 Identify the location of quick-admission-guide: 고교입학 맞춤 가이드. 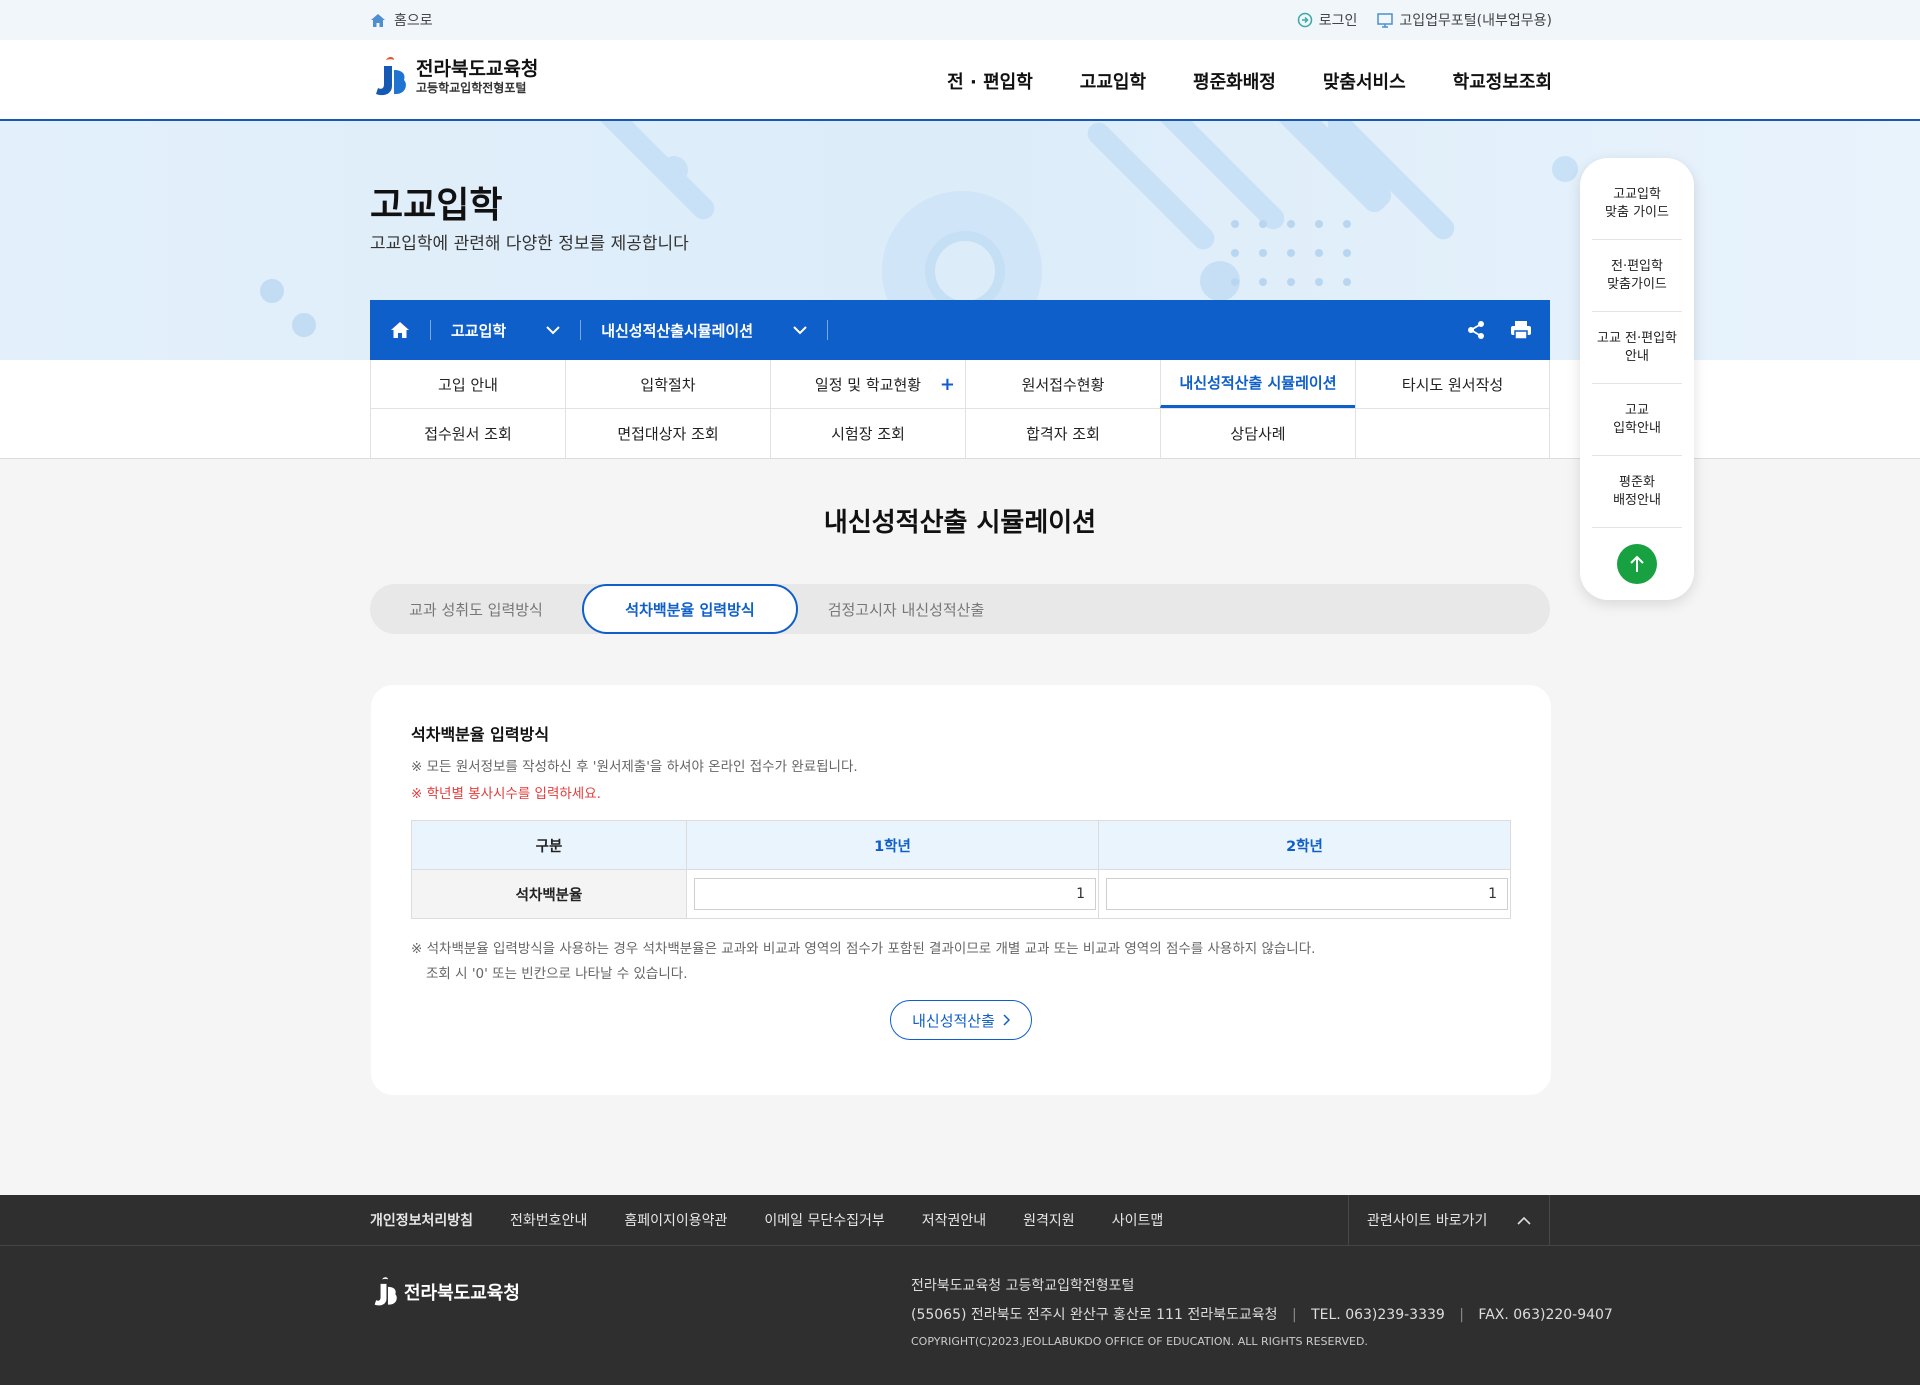
(1637, 204).